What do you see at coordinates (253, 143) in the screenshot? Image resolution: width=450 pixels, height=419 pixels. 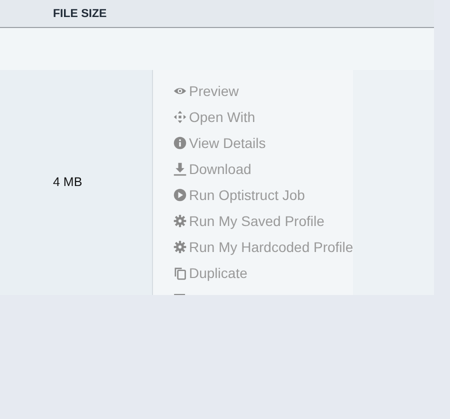 I see `menu-item: View Details` at bounding box center [253, 143].